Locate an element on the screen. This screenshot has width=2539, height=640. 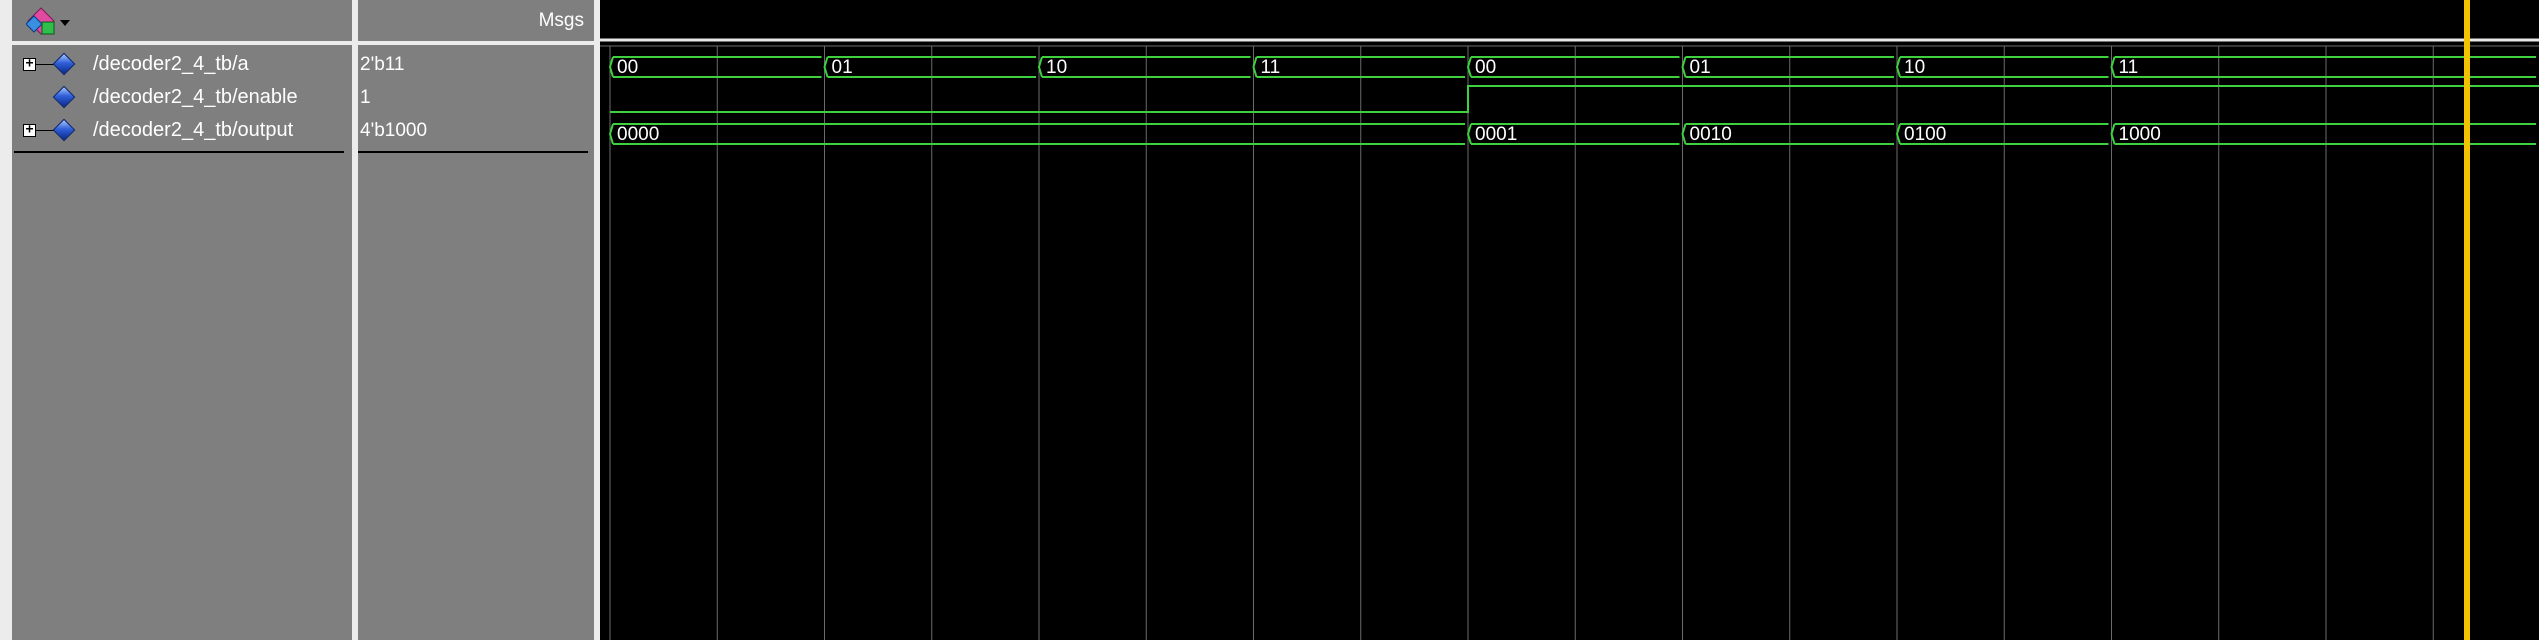
value-list: 2'b11 1 4'b1000 is located at coordinates (476, 342).